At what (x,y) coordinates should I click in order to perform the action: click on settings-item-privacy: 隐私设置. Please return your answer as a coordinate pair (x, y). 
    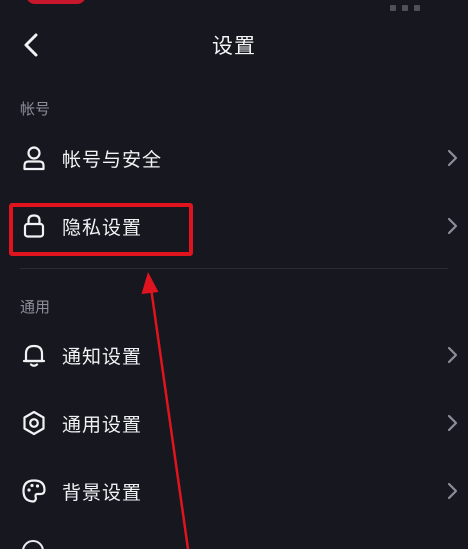
    Looking at the image, I should click on (234, 226).